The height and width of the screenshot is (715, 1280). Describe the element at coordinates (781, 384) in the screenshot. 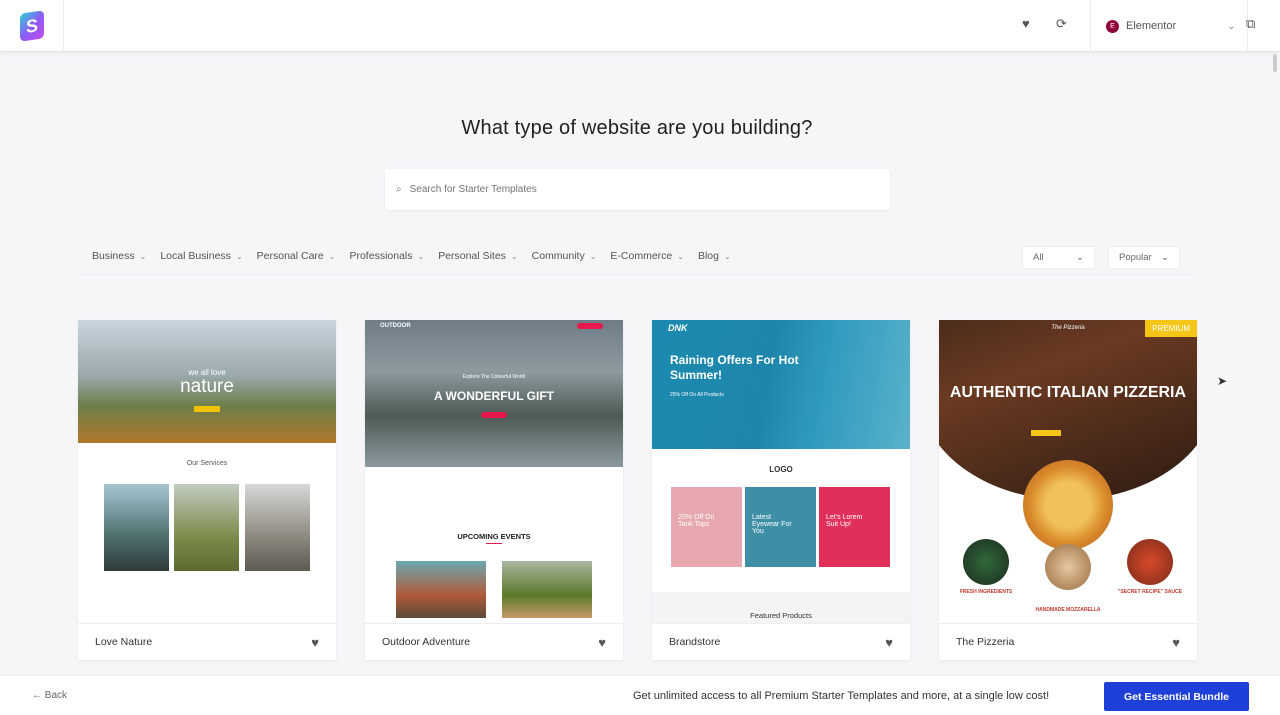

I see `hero-image` at that location.